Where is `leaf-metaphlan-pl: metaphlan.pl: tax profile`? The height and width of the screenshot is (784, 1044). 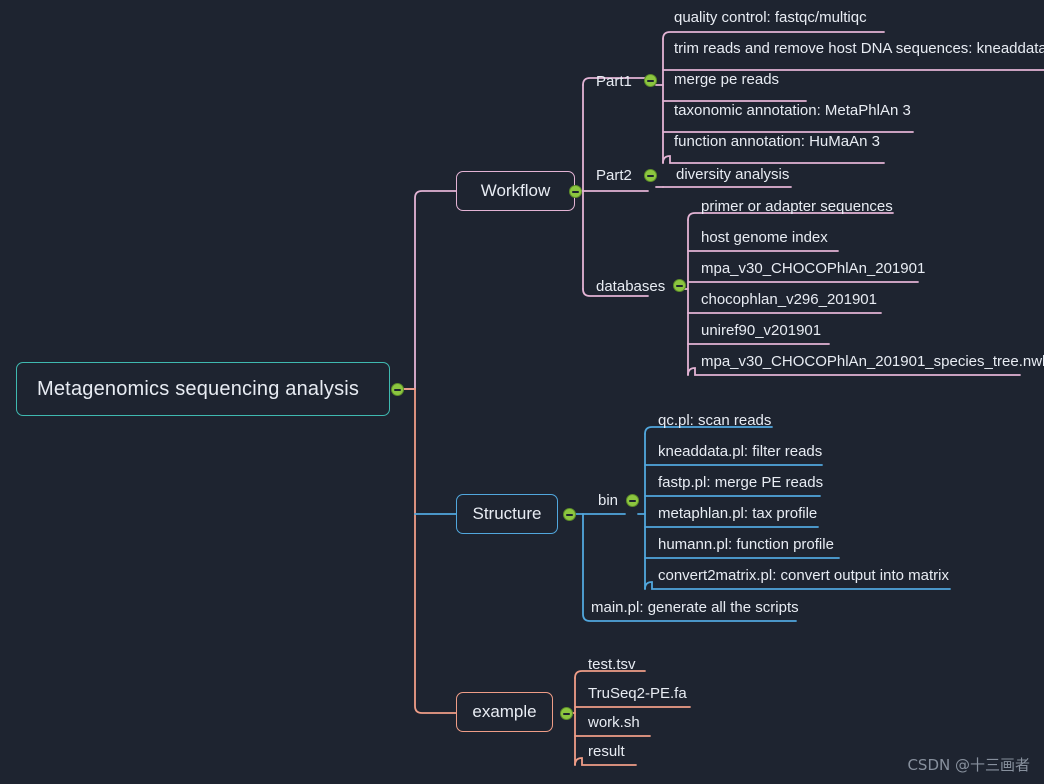
leaf-metaphlan-pl: metaphlan.pl: tax profile is located at coordinates (737, 514).